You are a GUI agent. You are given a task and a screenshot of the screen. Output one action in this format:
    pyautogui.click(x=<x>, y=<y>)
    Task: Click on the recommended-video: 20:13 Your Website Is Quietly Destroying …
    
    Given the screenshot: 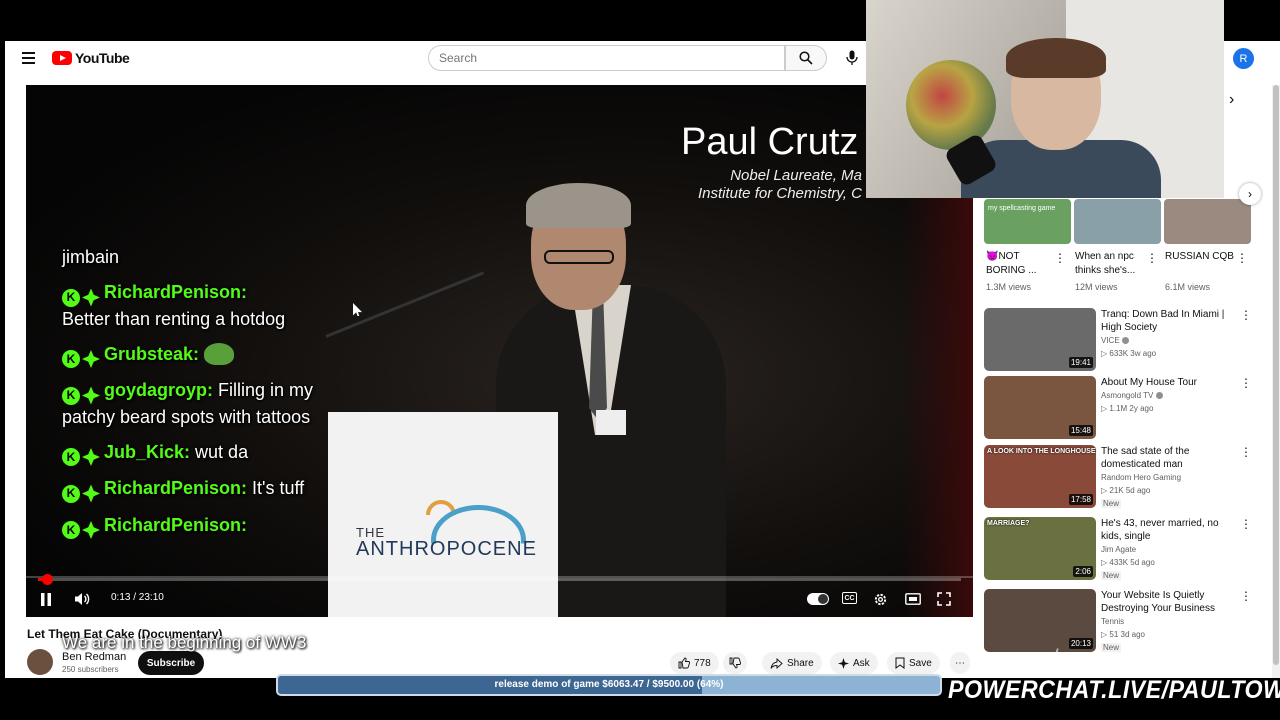 What is the action you would take?
    pyautogui.click(x=1119, y=621)
    